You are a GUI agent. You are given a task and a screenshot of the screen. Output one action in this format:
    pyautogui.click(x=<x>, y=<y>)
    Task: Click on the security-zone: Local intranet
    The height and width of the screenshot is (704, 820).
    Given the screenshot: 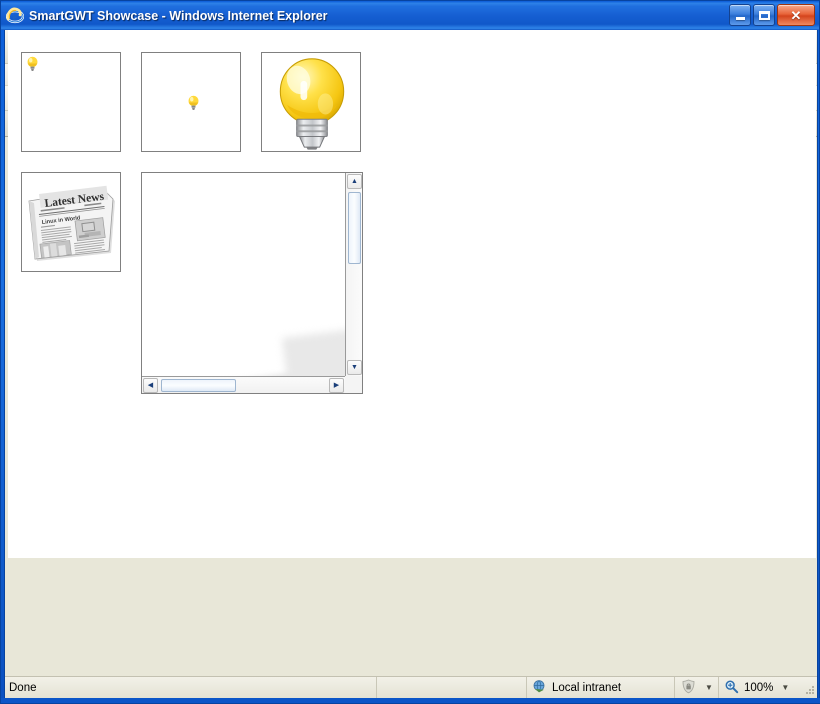 What is the action you would take?
    pyautogui.click(x=601, y=687)
    